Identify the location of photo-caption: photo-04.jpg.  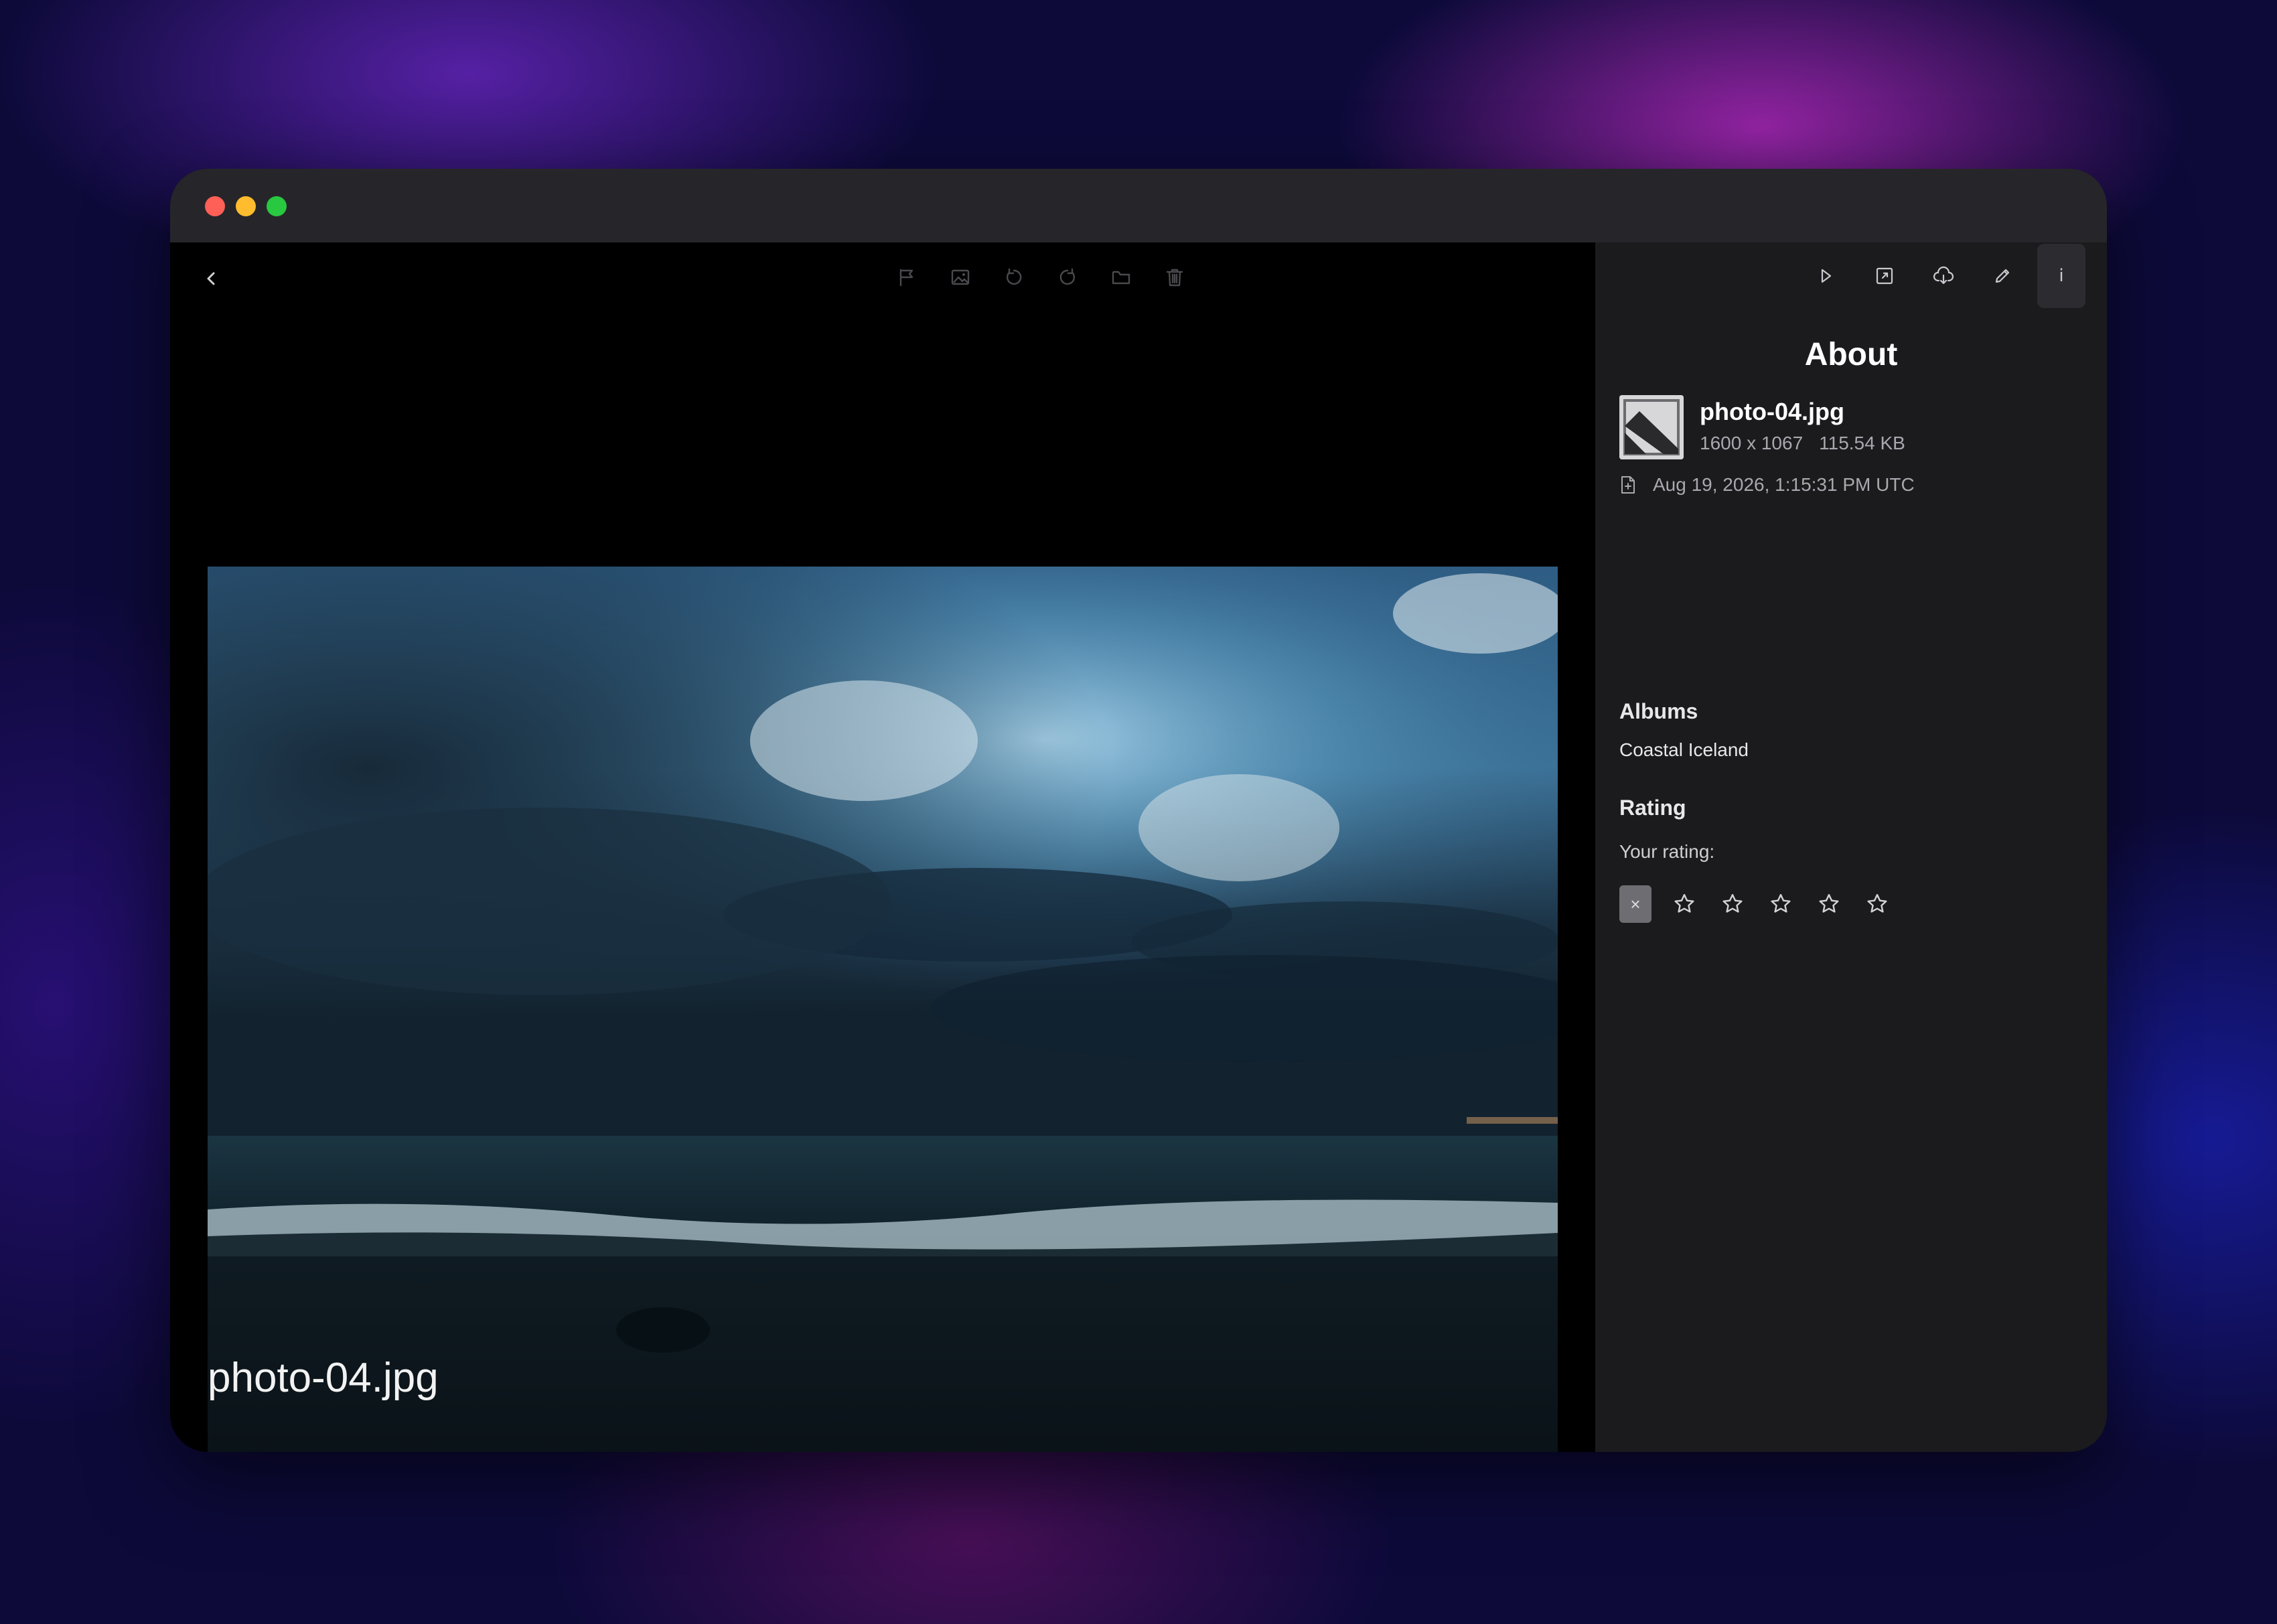
(323, 1378).